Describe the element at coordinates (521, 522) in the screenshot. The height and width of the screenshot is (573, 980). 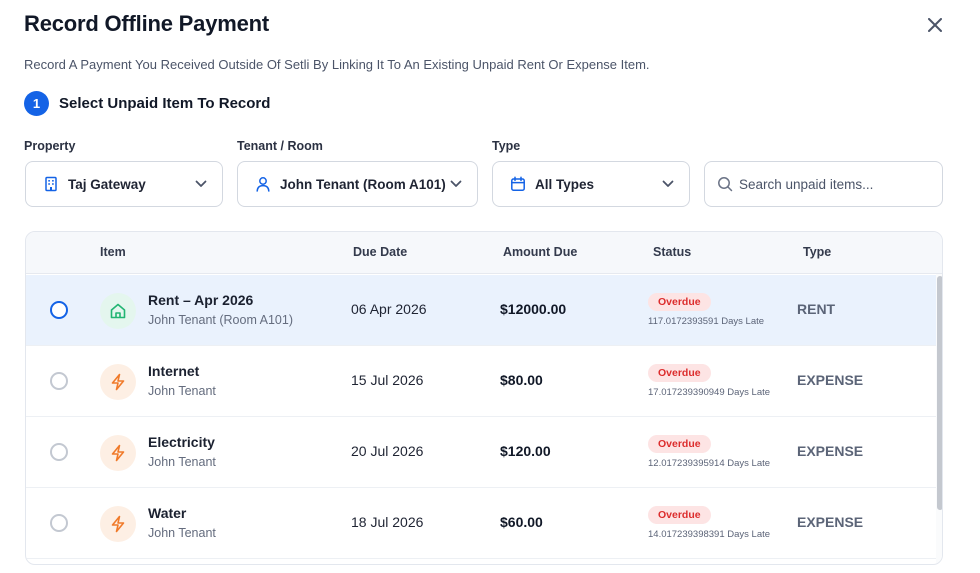
I see `amount-due: $60.00` at that location.